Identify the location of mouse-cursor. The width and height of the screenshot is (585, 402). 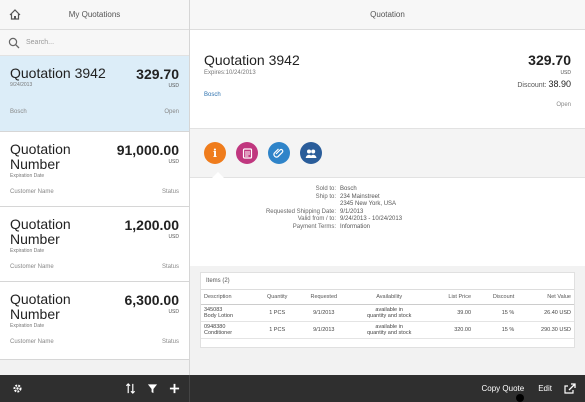
(520, 398).